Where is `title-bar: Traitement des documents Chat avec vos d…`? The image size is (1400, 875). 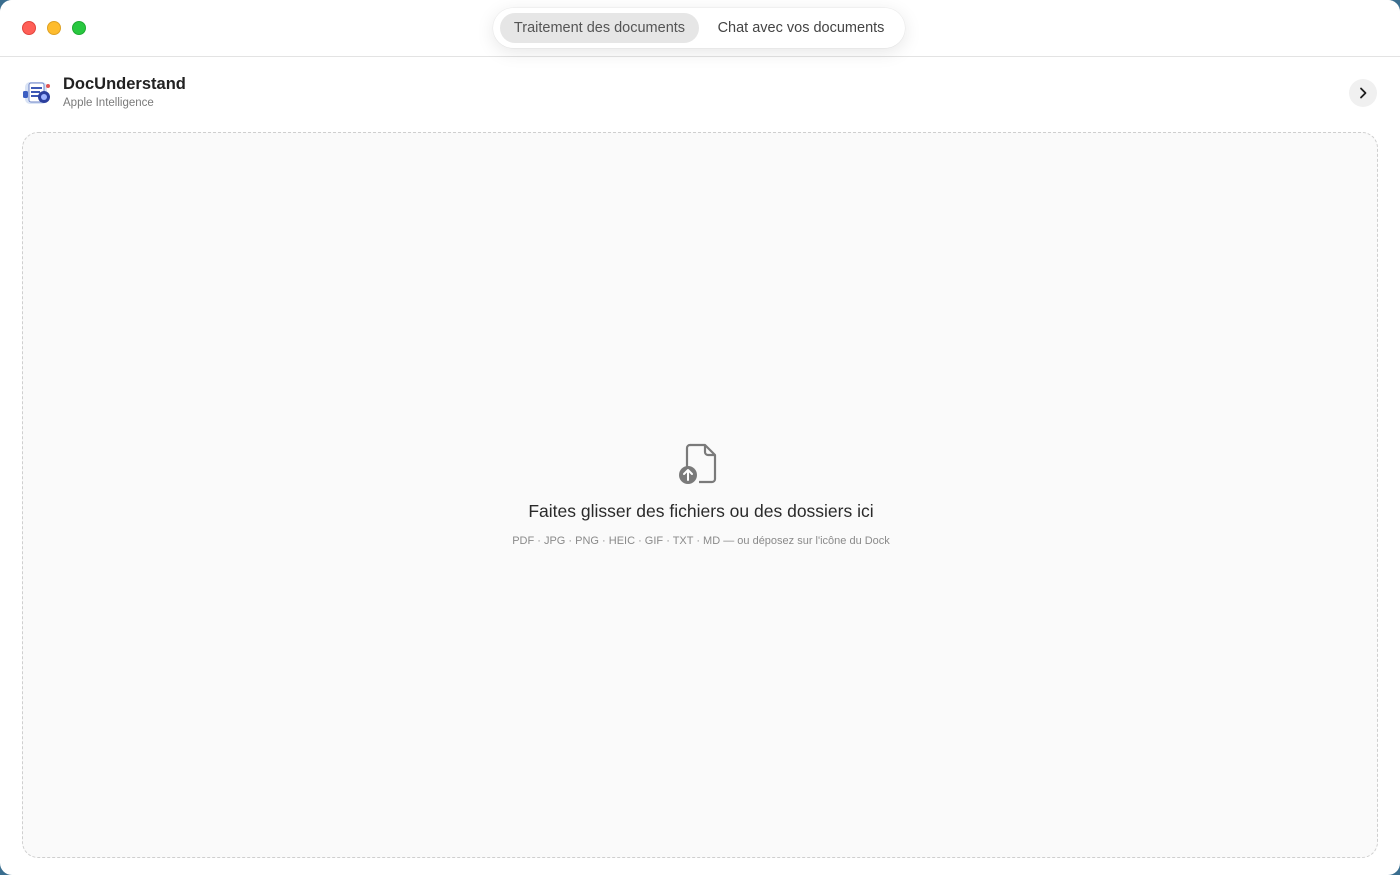
title-bar: Traitement des documents Chat avec vos d… is located at coordinates (700, 28).